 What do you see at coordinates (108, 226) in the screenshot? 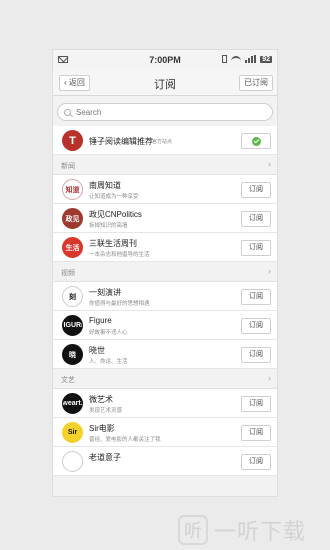
I see `channel-desc: 拆掉知识的高墙` at bounding box center [108, 226].